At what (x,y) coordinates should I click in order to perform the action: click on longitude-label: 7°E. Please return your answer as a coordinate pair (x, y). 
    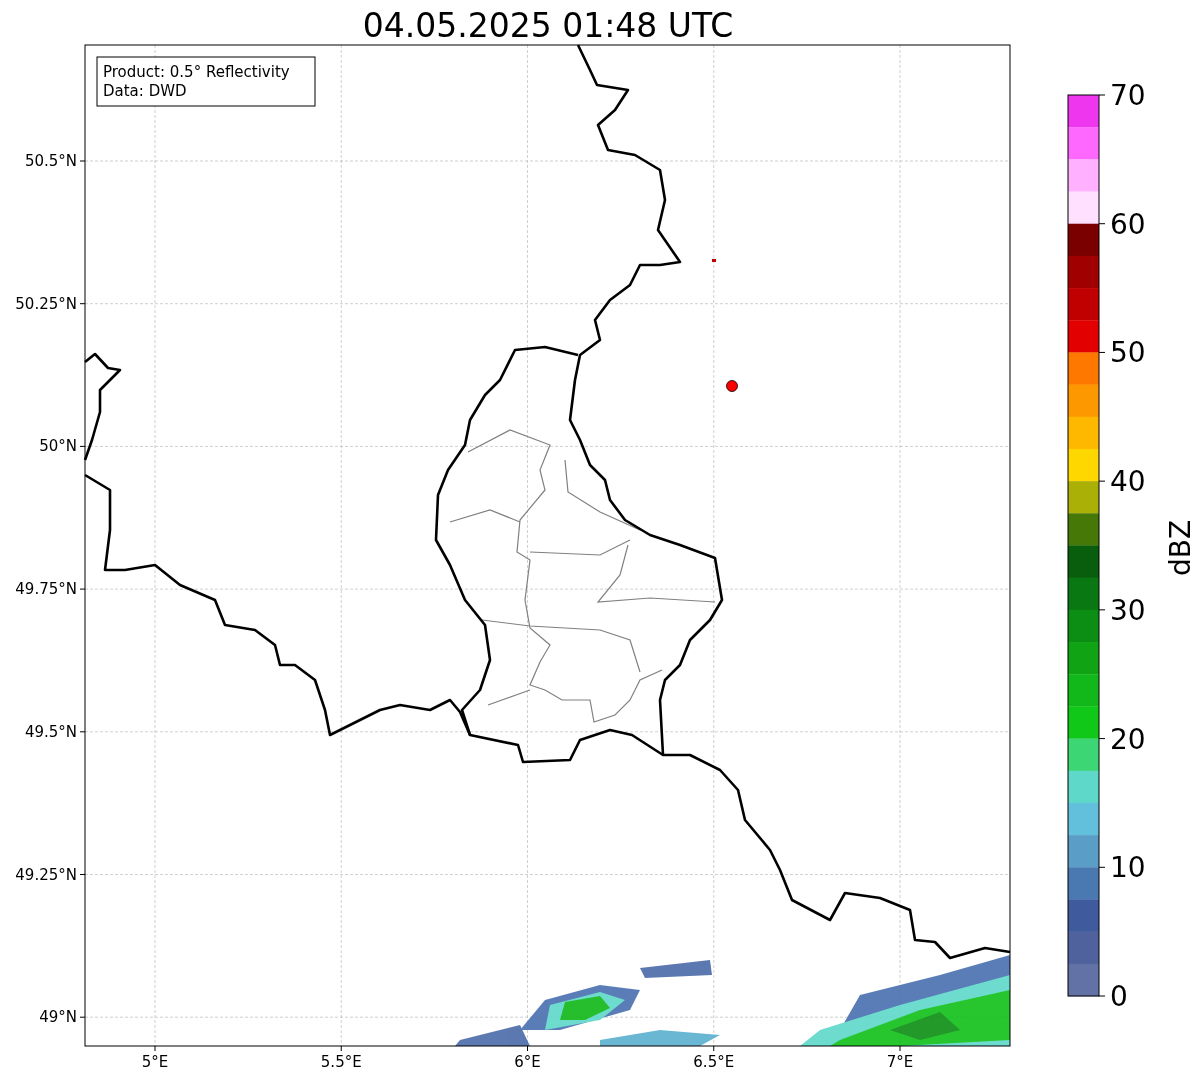
    Looking at the image, I should click on (900, 1062).